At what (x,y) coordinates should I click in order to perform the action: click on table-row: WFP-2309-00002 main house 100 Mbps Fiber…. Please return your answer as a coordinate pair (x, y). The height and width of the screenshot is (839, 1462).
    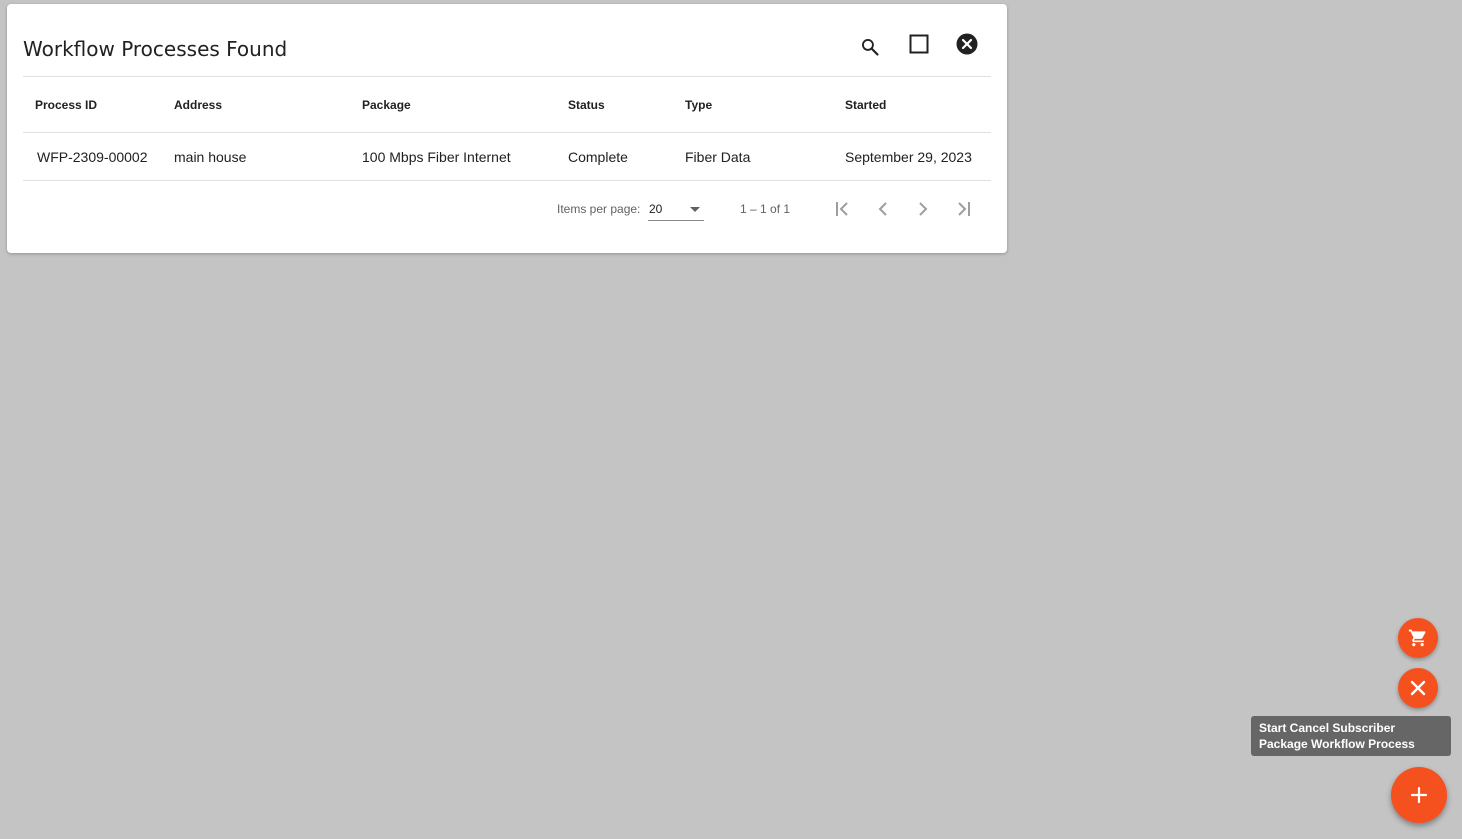
    Looking at the image, I should click on (507, 156).